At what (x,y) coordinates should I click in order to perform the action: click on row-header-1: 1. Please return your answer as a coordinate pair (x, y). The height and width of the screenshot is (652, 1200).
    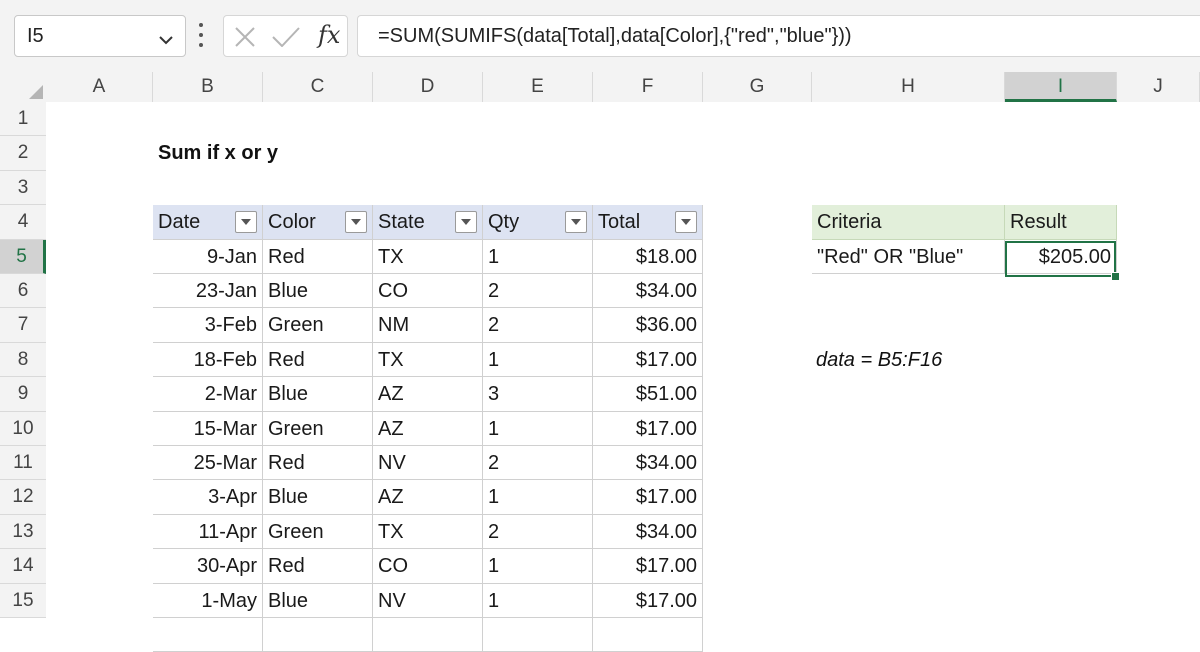
    Looking at the image, I should click on (23, 119).